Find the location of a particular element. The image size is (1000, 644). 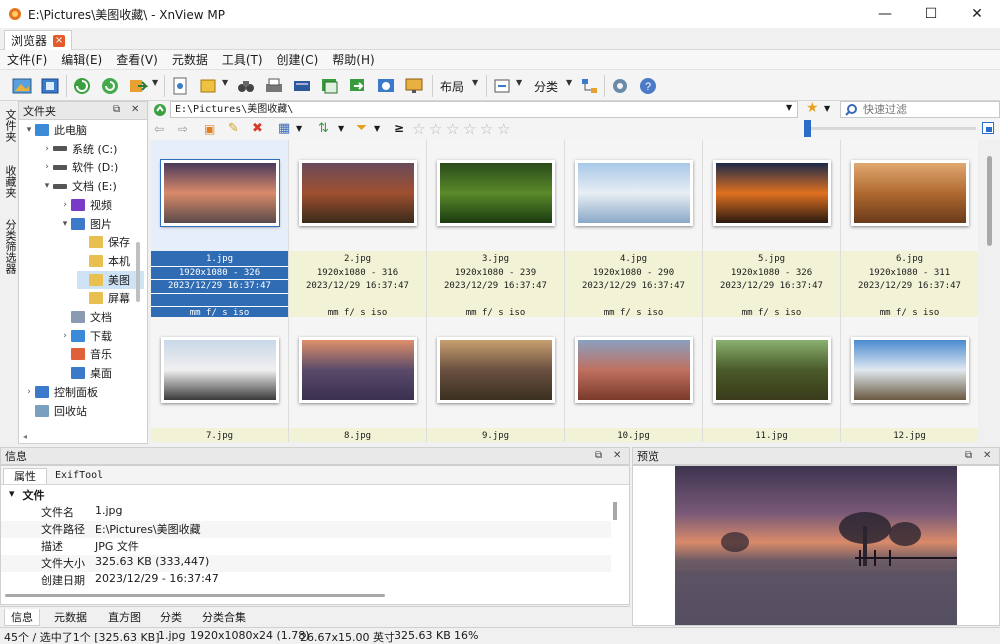

new-folder-icon: ▣ is located at coordinates (209, 129).